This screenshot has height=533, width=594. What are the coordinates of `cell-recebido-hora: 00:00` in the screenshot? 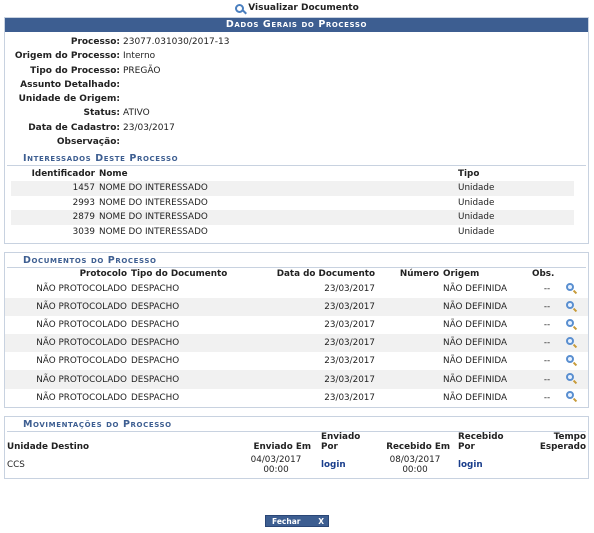 It's located at (415, 470).